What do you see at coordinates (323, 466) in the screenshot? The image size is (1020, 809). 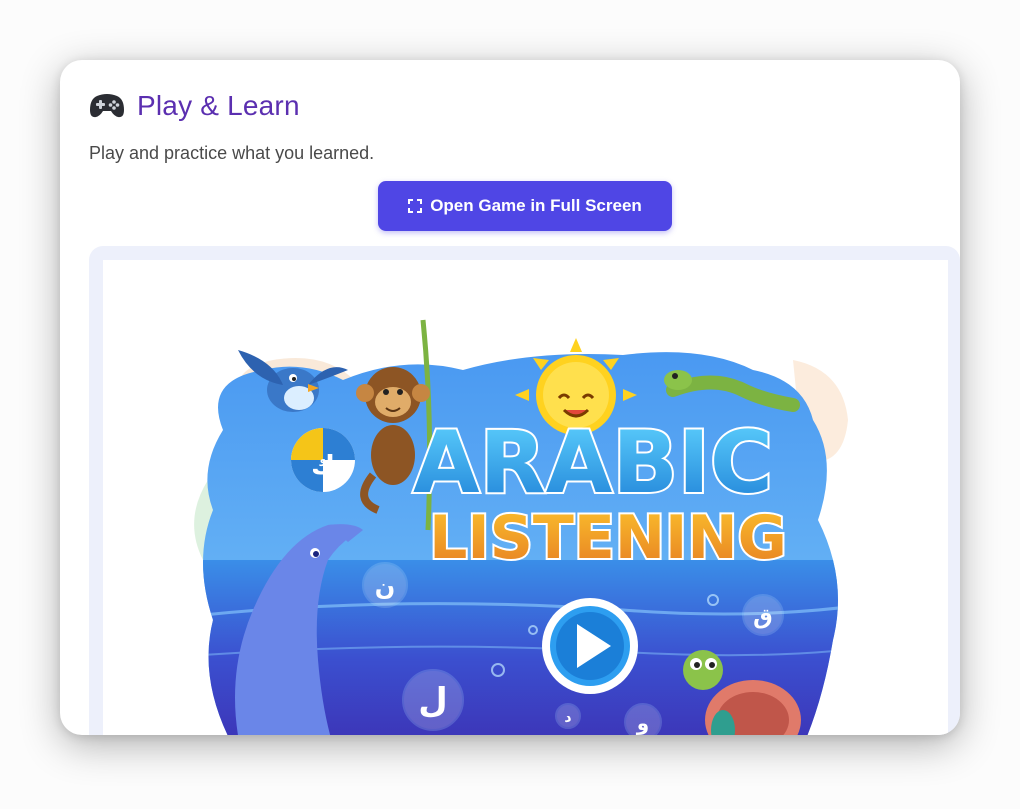 I see `ball-letter: ك` at bounding box center [323, 466].